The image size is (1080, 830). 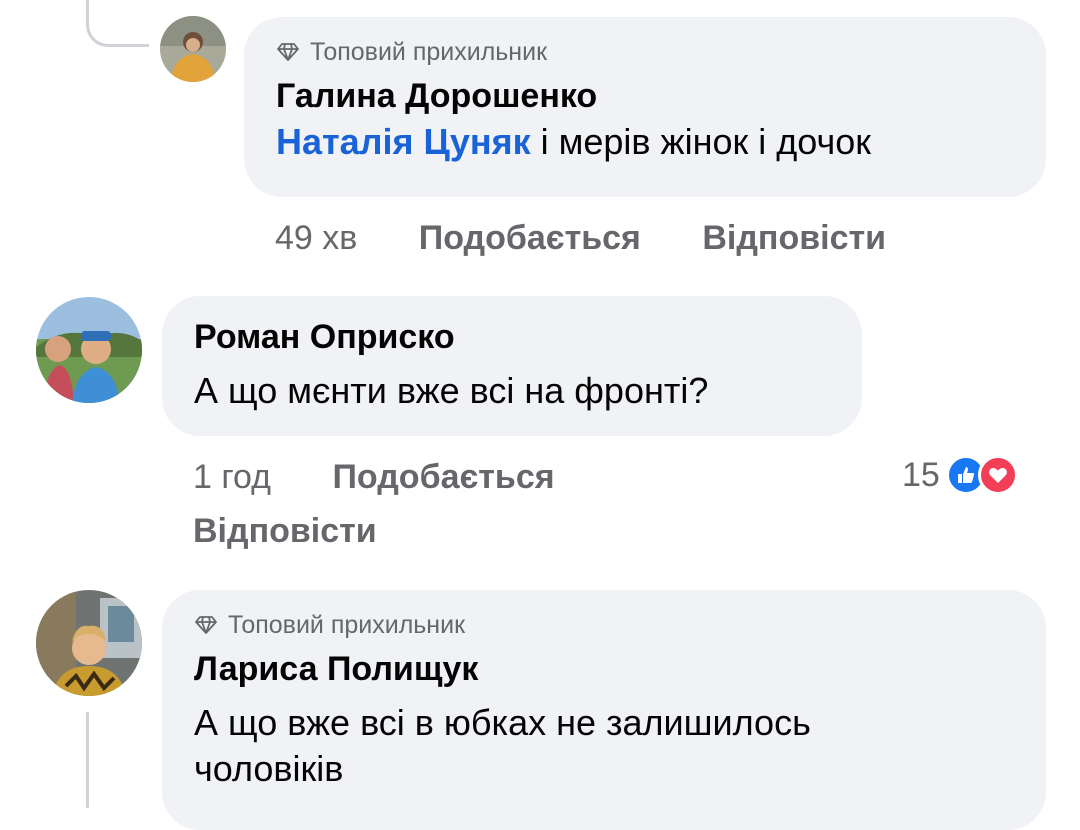 I want to click on reaction-summary: 15, so click(x=960, y=475).